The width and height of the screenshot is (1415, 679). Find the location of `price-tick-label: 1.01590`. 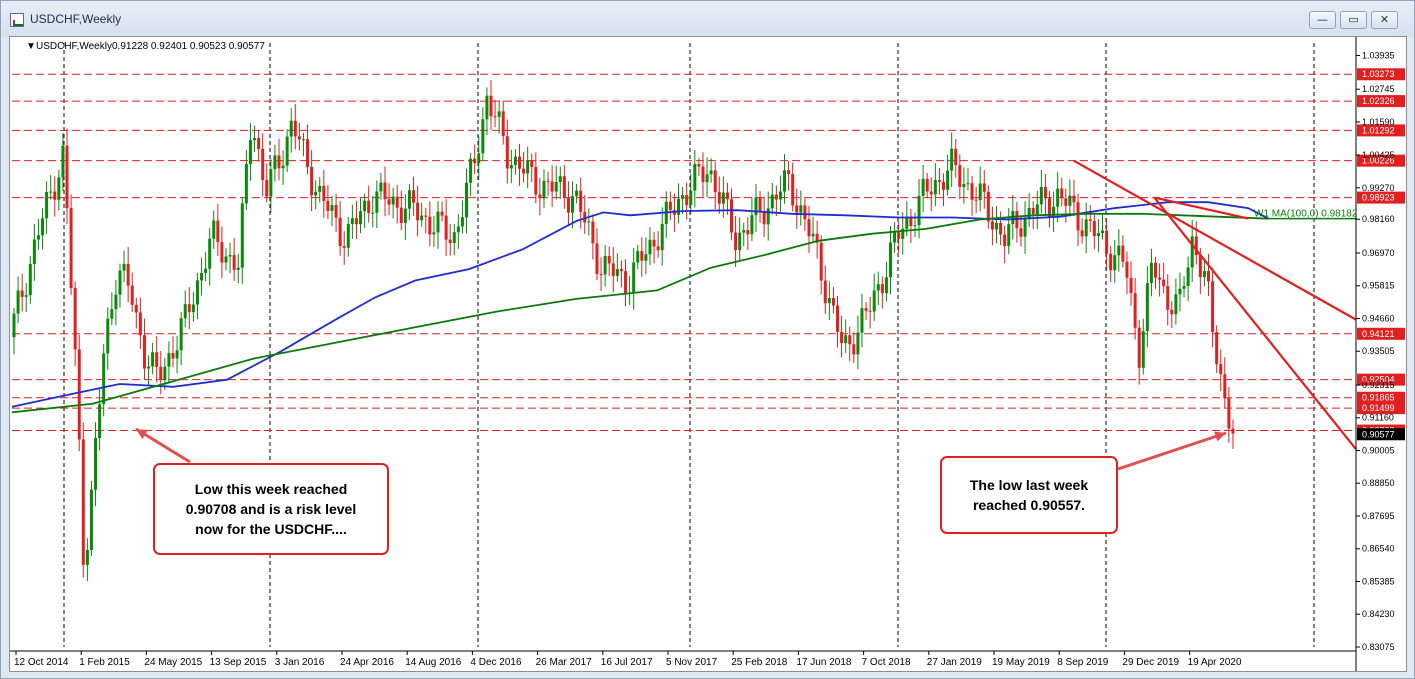

price-tick-label: 1.01590 is located at coordinates (1378, 122).